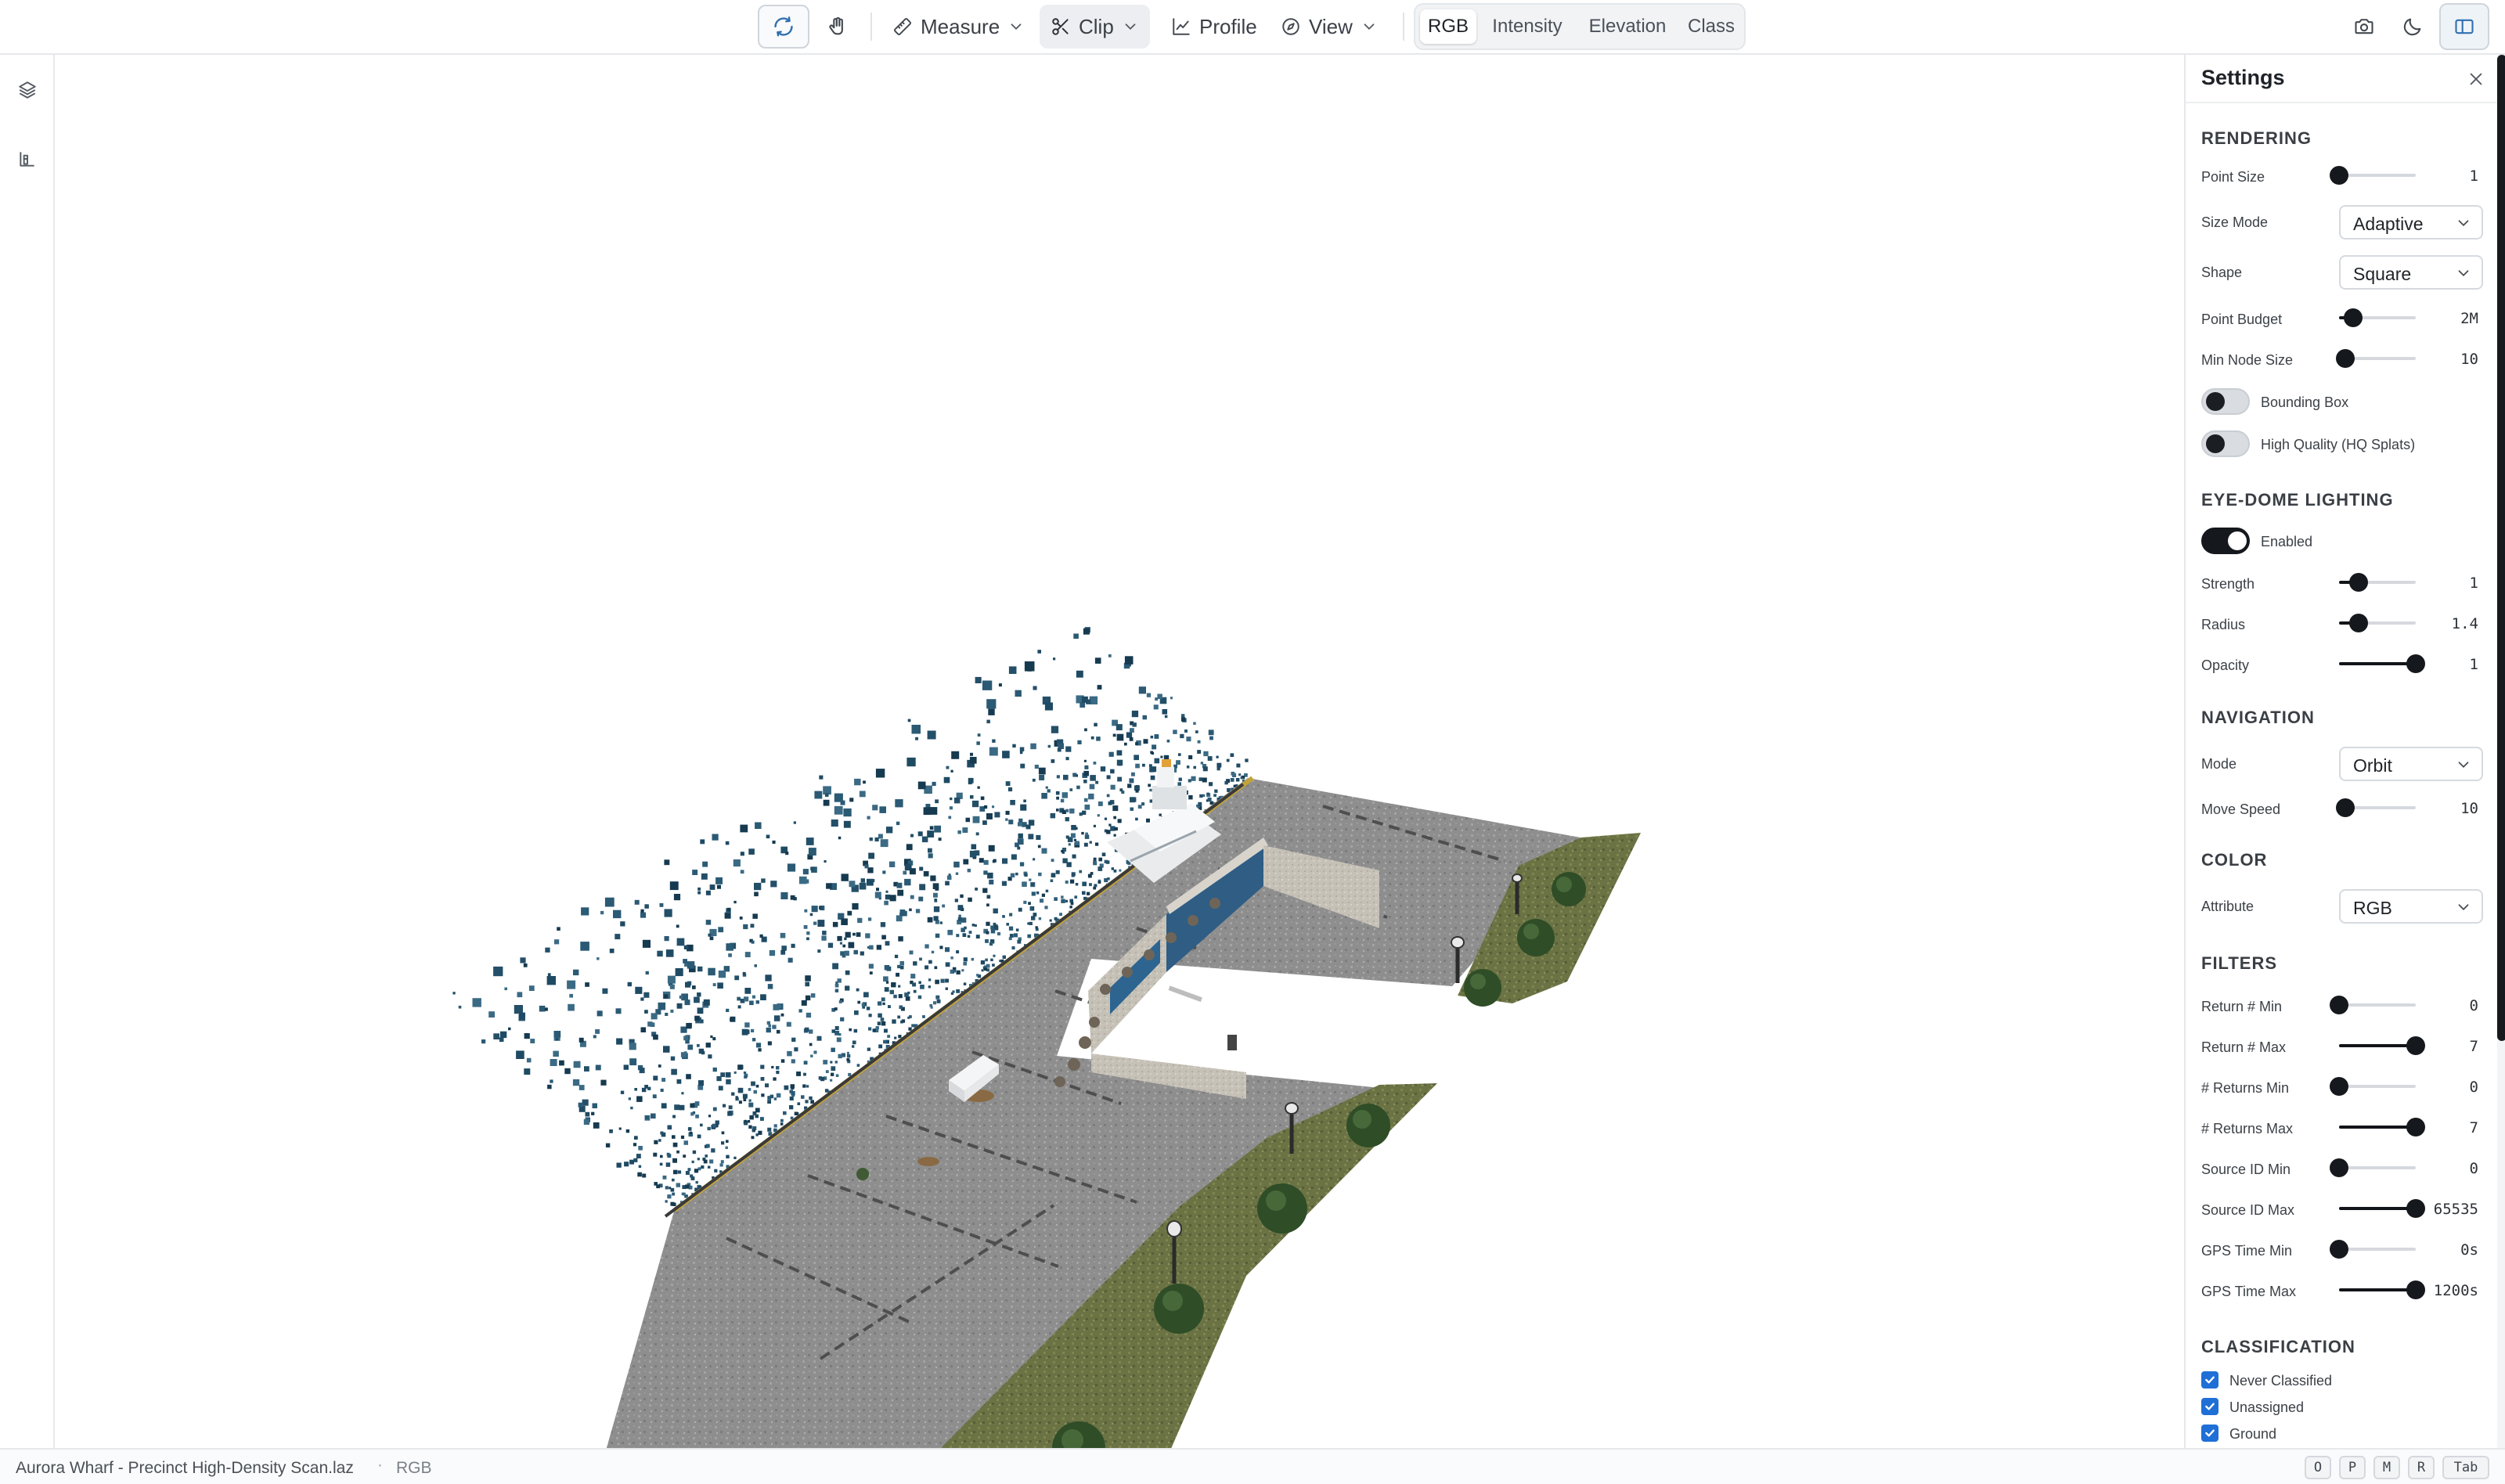  I want to click on return-max-value: 7, so click(2474, 1046).